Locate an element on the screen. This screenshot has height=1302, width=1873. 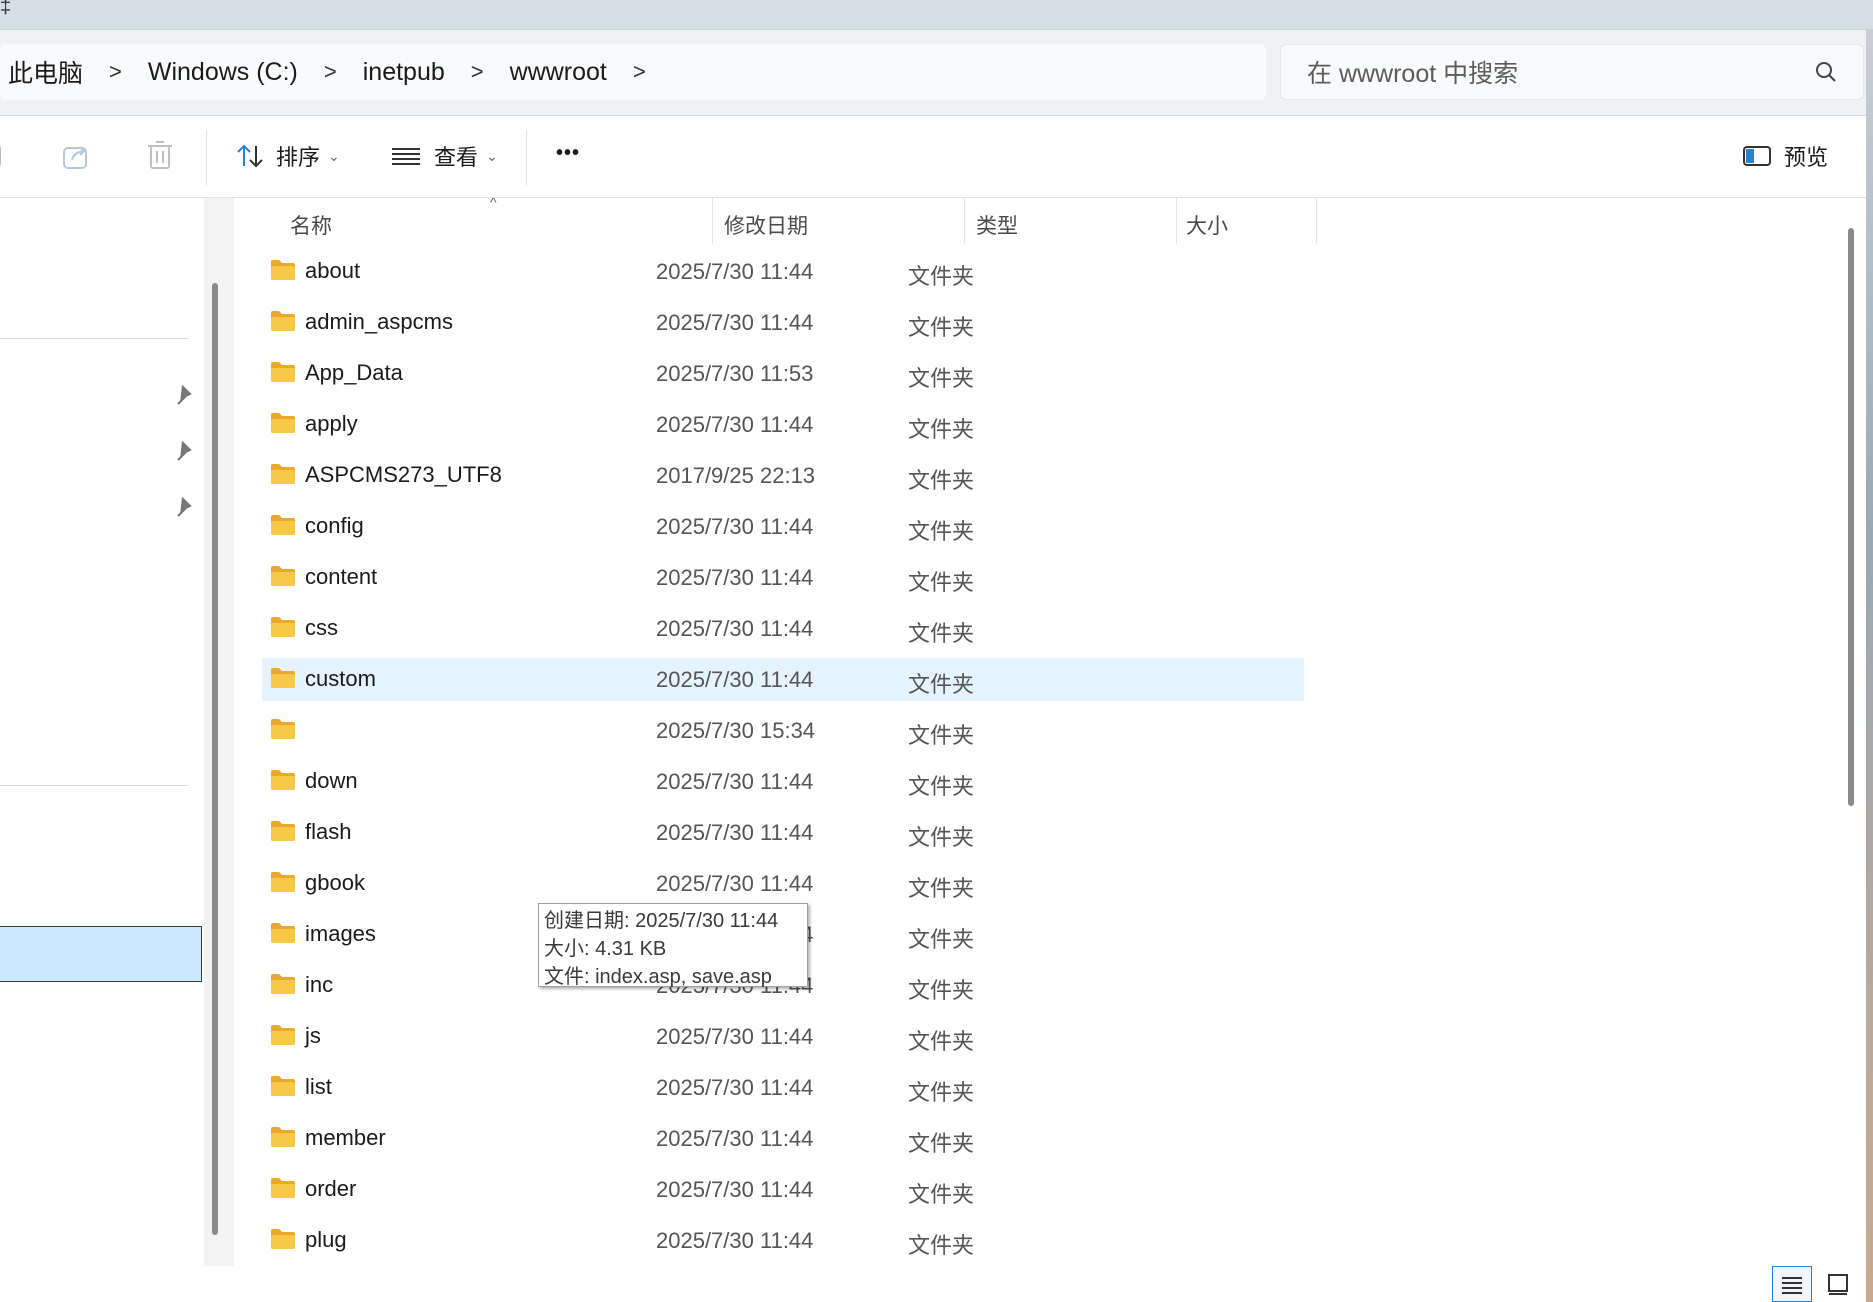
column-header-type: 类型 is located at coordinates (997, 225).